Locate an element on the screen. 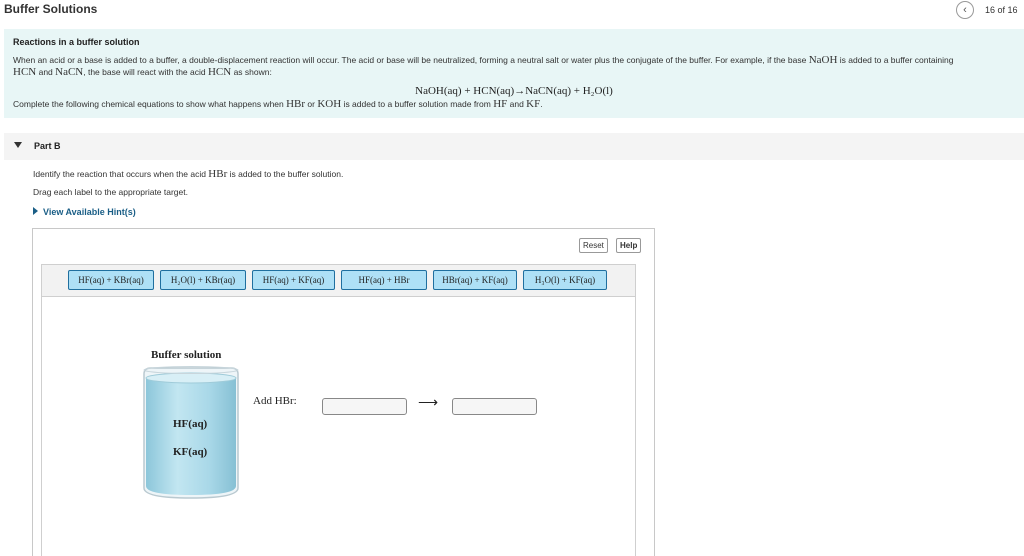 The height and width of the screenshot is (556, 1024). intro-text: . is located at coordinates (541, 104).